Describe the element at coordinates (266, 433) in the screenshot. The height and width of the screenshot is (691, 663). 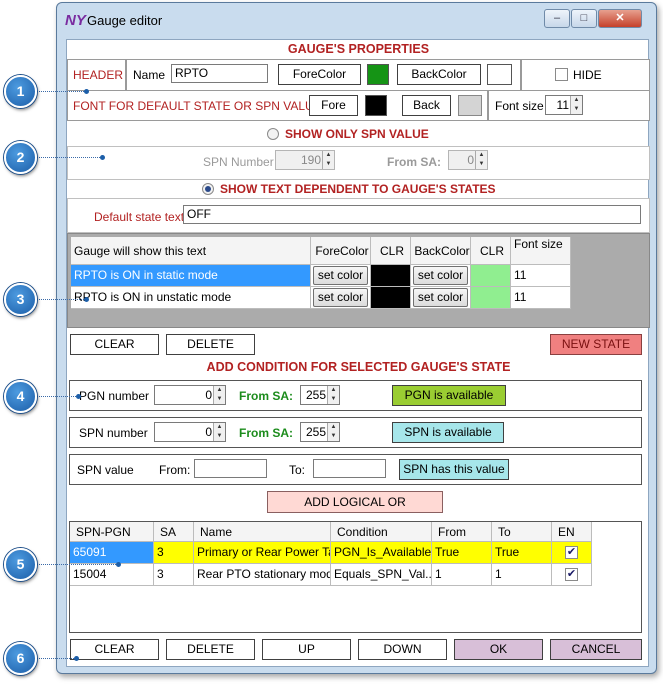
I see `spn-from-sa-label2: From SA:` at that location.